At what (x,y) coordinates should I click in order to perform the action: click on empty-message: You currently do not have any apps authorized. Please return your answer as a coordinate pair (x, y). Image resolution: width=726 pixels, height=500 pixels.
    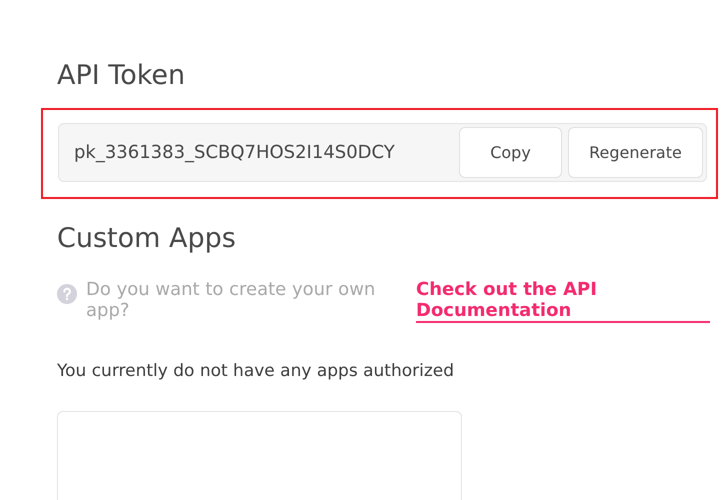
    Looking at the image, I should click on (256, 371).